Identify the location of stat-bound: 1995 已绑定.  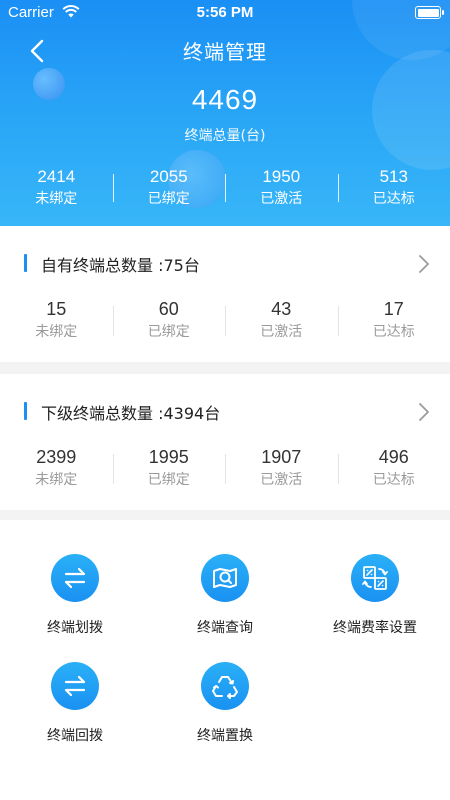
(169, 471).